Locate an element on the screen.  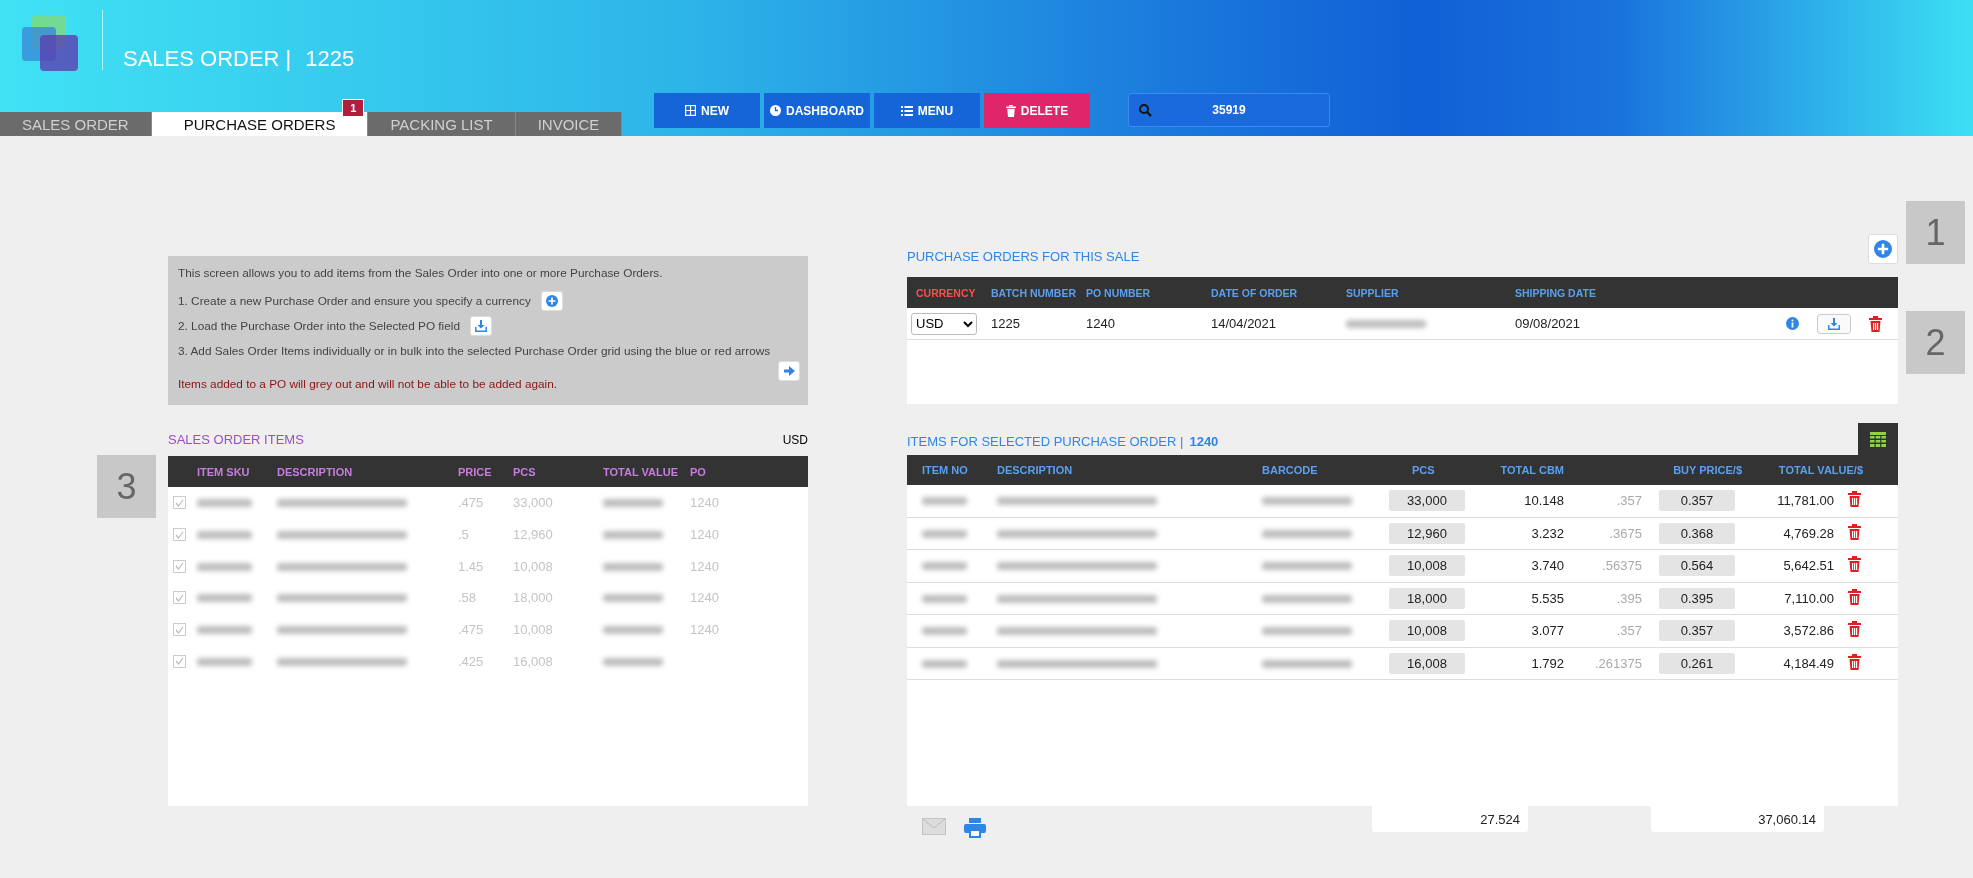
logo-icon is located at coordinates (51, 43).